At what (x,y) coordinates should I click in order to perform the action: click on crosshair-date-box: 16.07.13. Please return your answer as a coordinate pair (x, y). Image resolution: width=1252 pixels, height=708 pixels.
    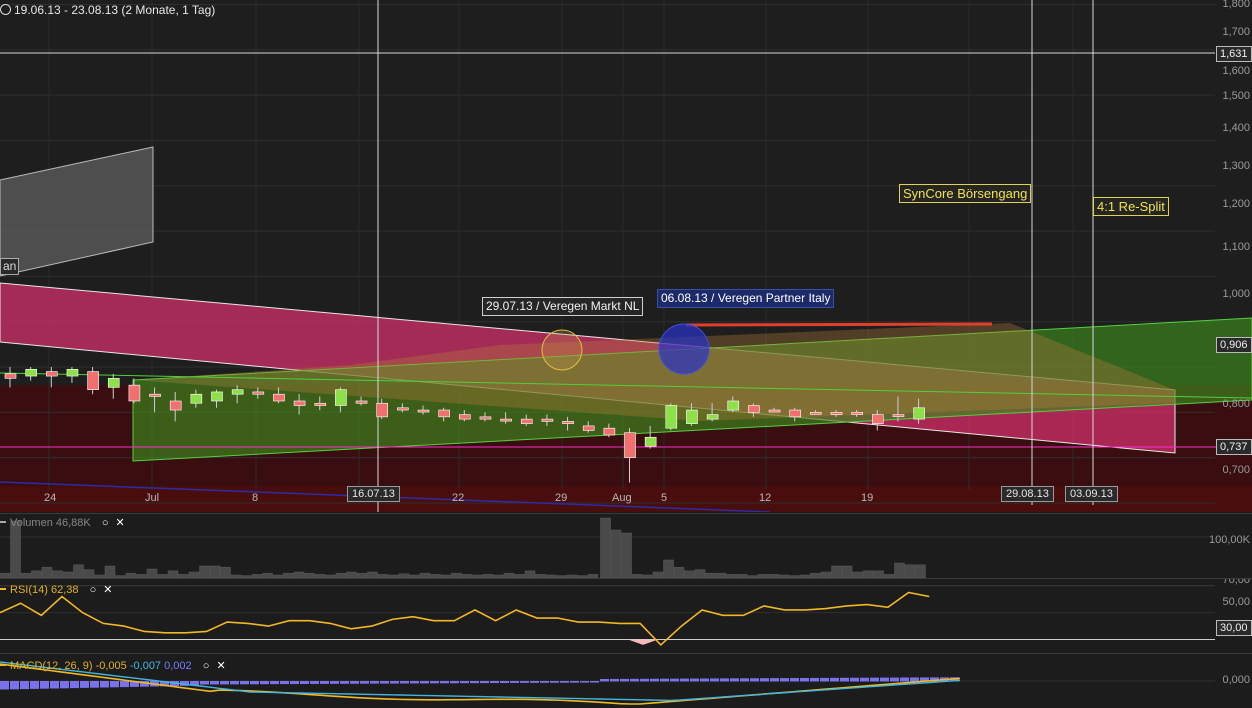
    Looking at the image, I should click on (373, 494).